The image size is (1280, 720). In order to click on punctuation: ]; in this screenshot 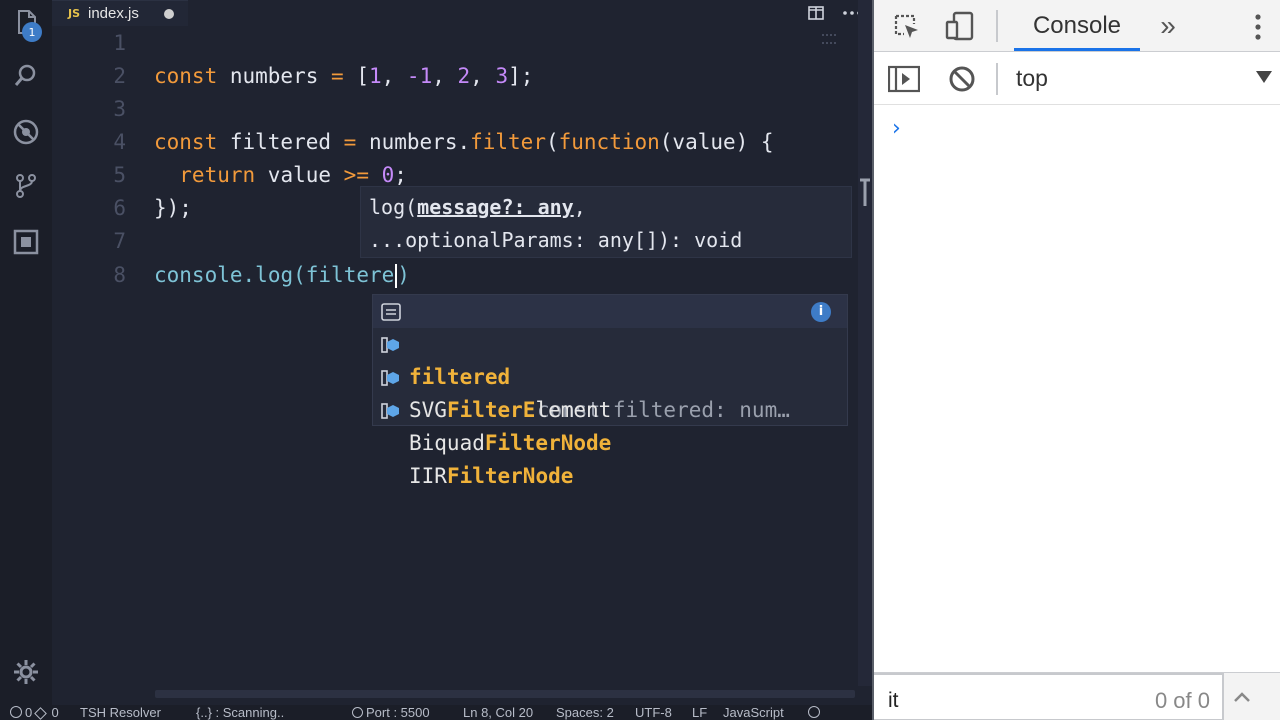, I will do `click(521, 76)`.